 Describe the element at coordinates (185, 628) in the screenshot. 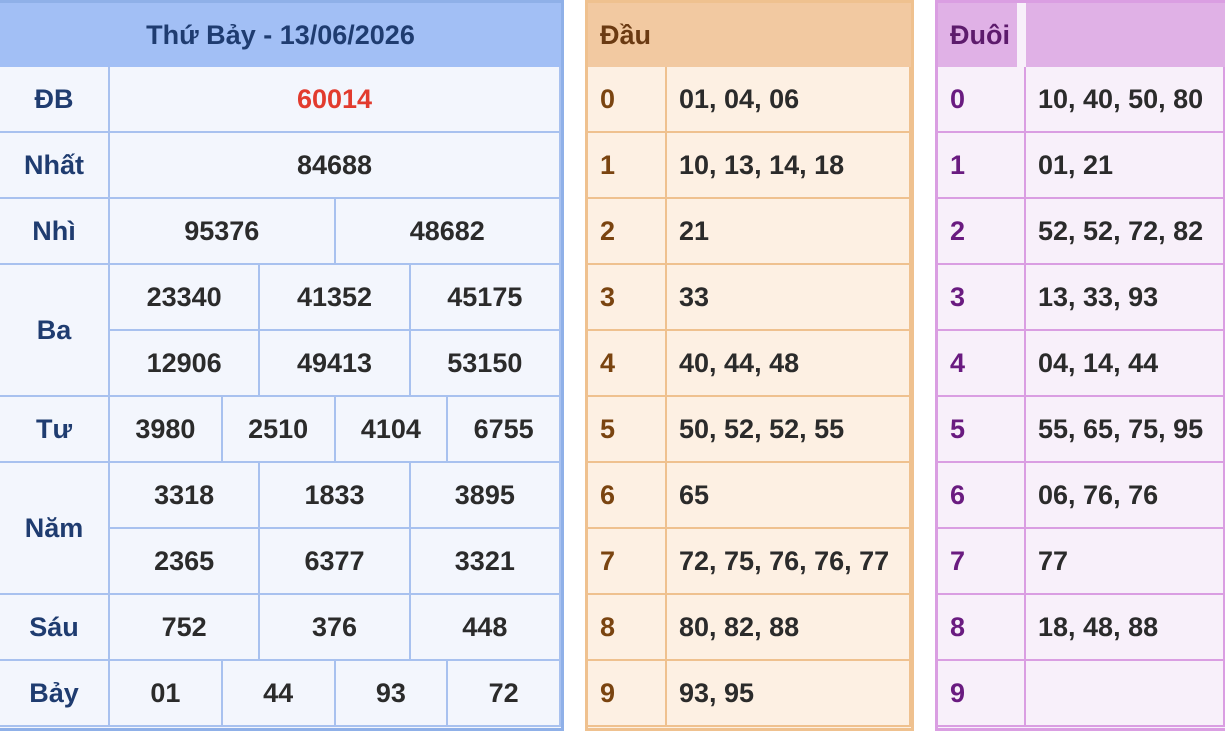

I see `prize-number: 752` at that location.